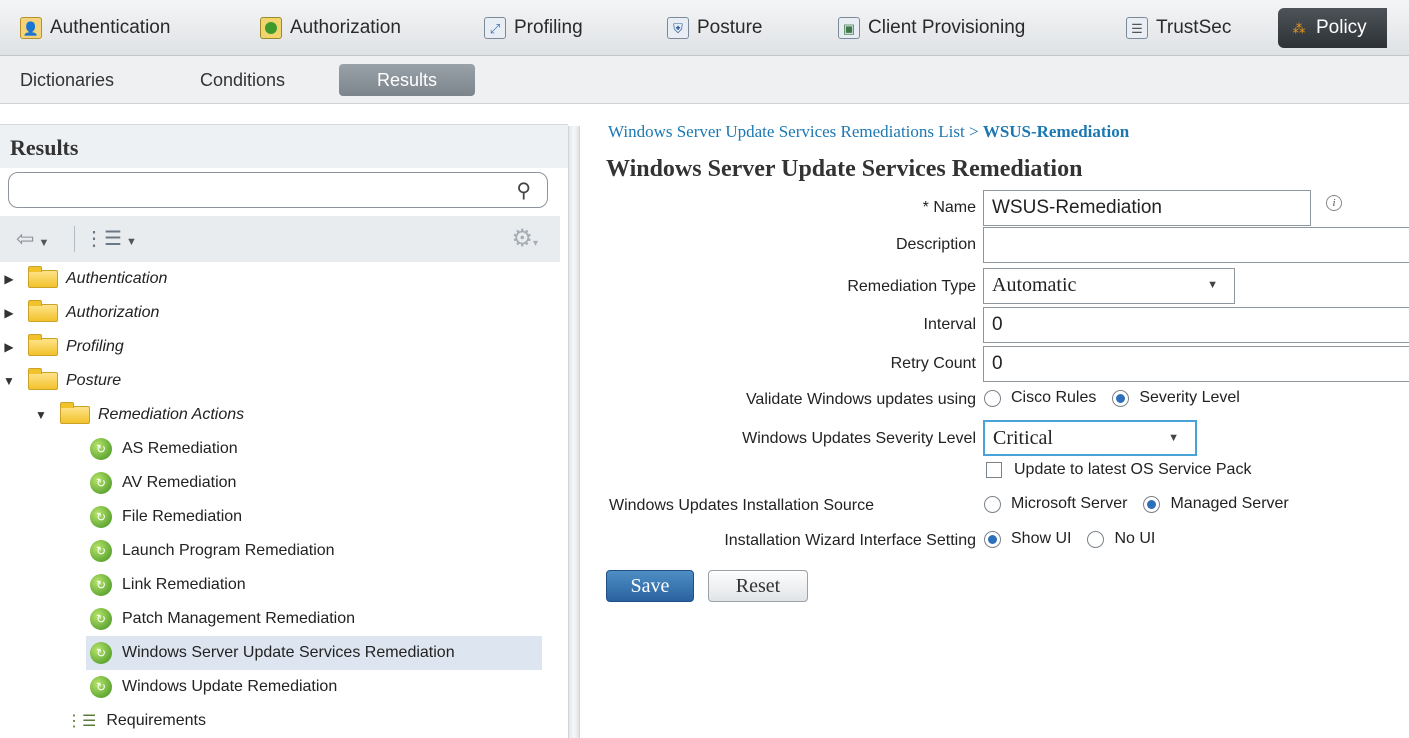 The height and width of the screenshot is (738, 1409). Describe the element at coordinates (947, 27) in the screenshot. I see `top-menu-label: Client Provisioning` at that location.